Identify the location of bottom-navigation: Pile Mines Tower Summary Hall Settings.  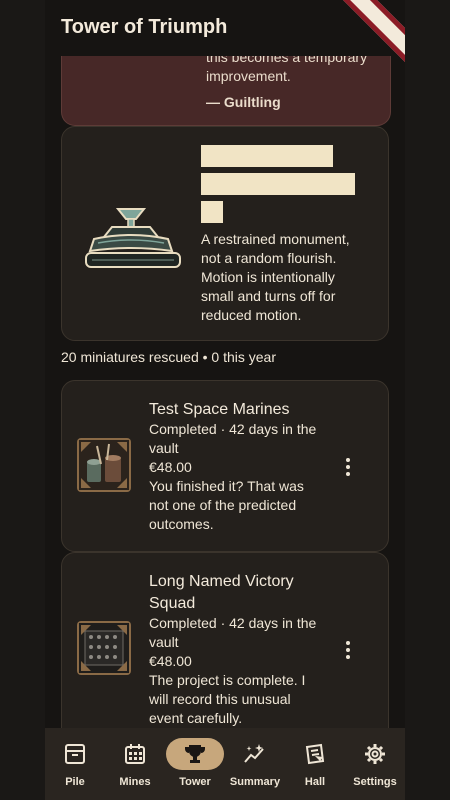
(225, 764).